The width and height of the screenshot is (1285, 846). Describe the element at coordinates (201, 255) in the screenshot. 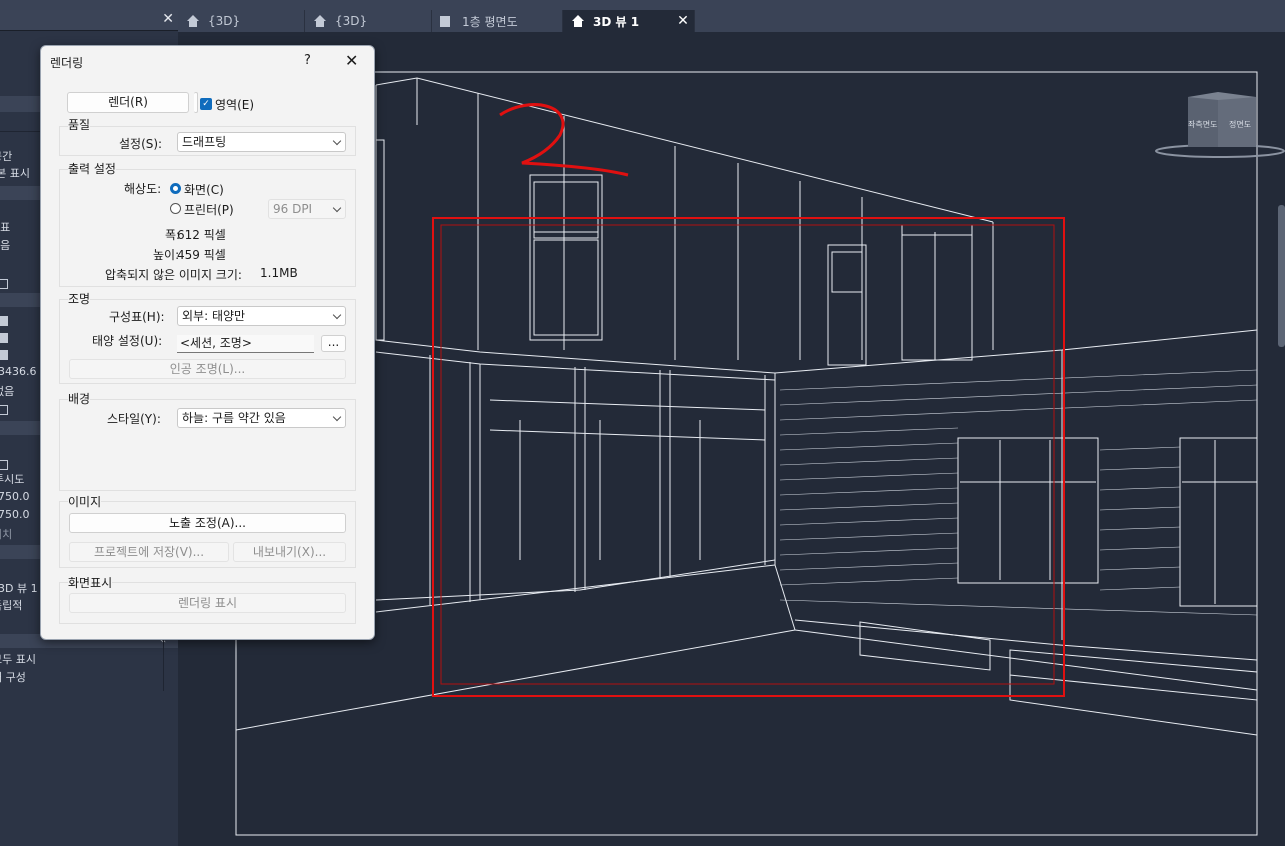

I see `height-value: 459 픽셀` at that location.